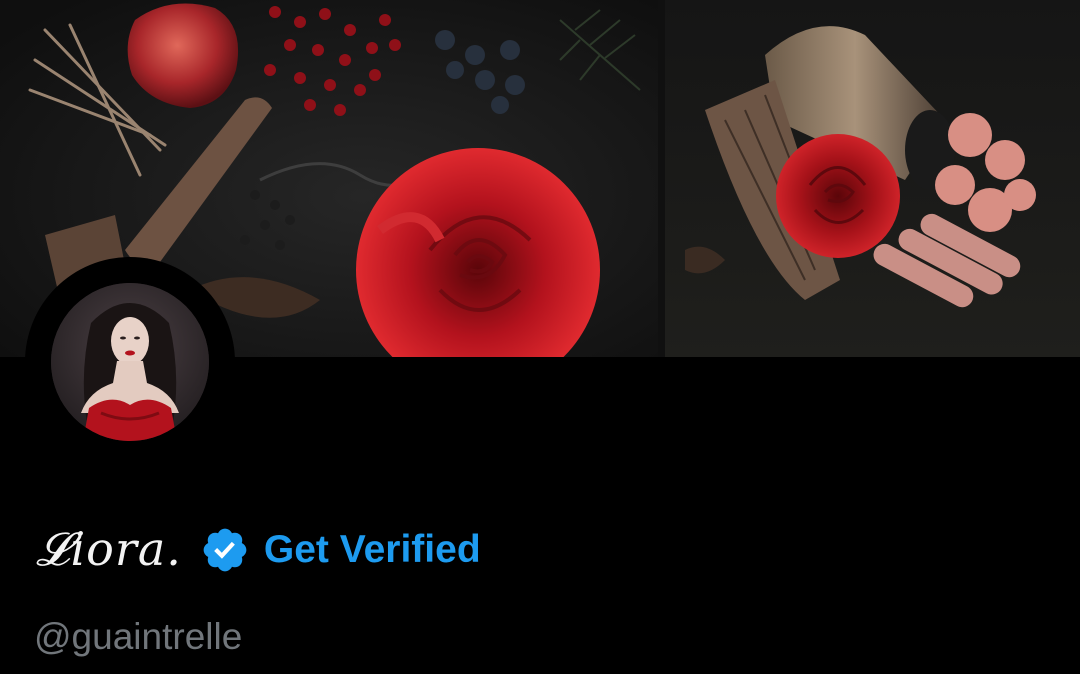 This screenshot has height=674, width=1080. What do you see at coordinates (130, 362) in the screenshot?
I see `avatar` at bounding box center [130, 362].